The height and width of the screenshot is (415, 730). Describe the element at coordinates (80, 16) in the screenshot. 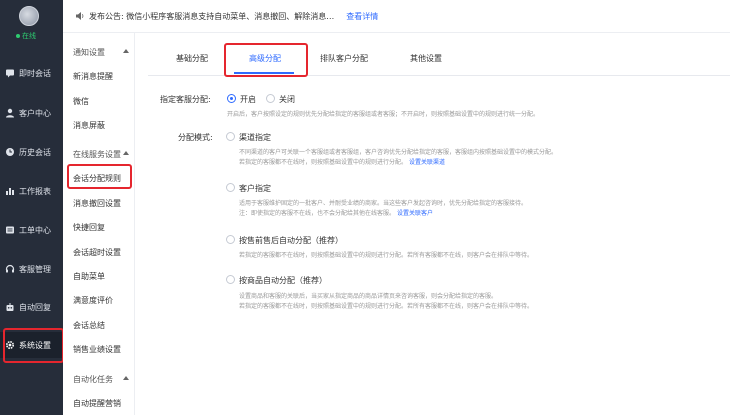

I see `speaker-icon` at that location.